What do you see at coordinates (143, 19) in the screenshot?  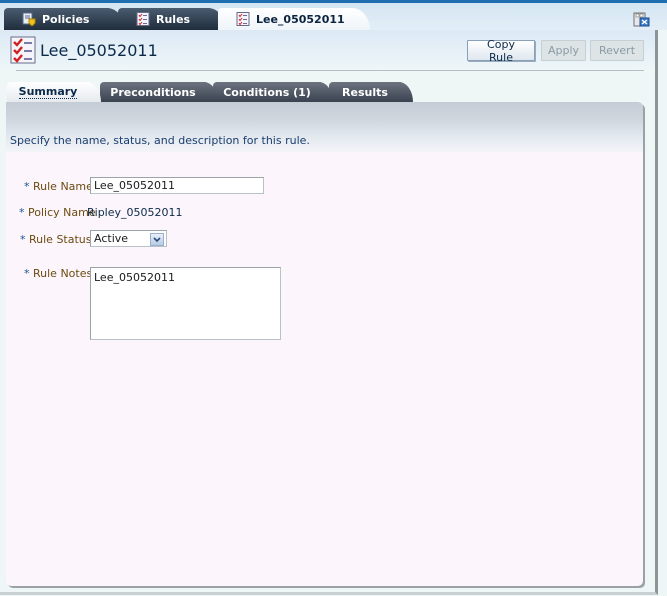 I see `rules-checklist-icon` at bounding box center [143, 19].